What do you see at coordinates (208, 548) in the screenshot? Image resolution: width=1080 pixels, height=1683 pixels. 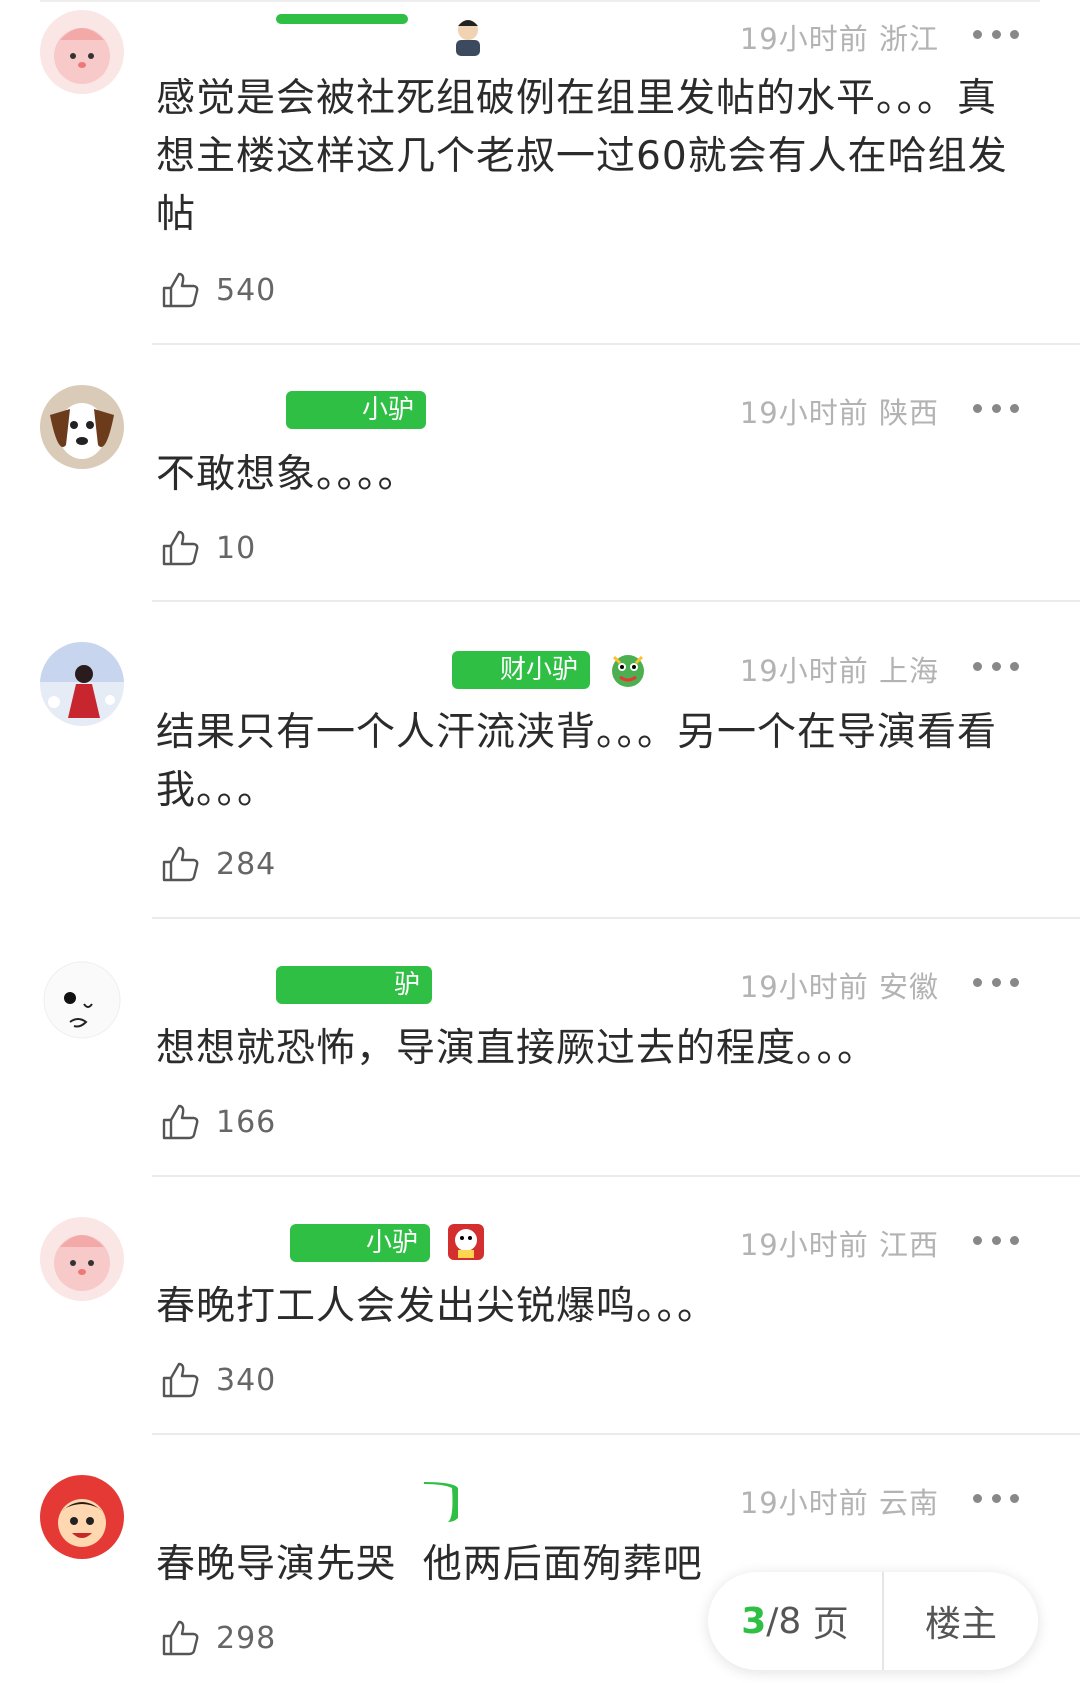 I see `like-button: 10` at bounding box center [208, 548].